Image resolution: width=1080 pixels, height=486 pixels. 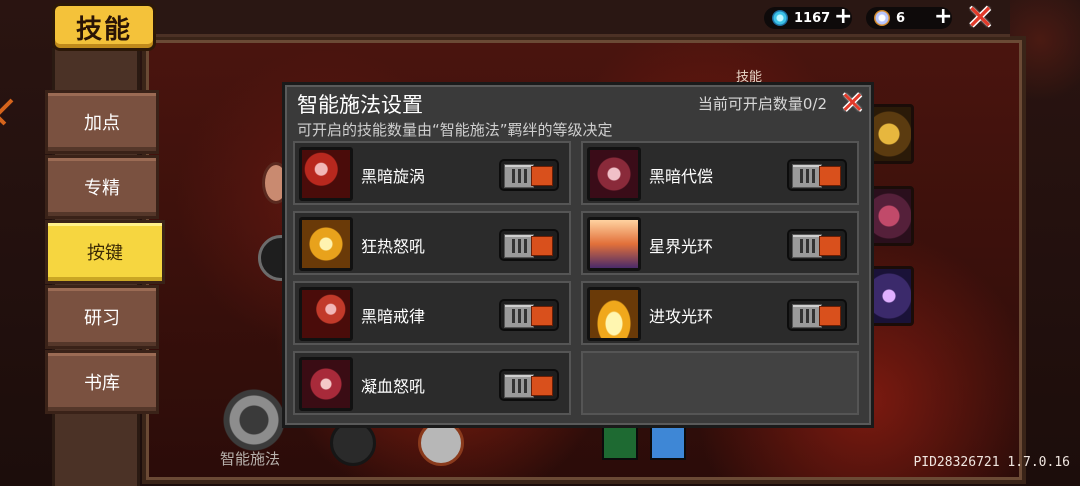 I want to click on tab-library: 书库, so click(x=102, y=382).